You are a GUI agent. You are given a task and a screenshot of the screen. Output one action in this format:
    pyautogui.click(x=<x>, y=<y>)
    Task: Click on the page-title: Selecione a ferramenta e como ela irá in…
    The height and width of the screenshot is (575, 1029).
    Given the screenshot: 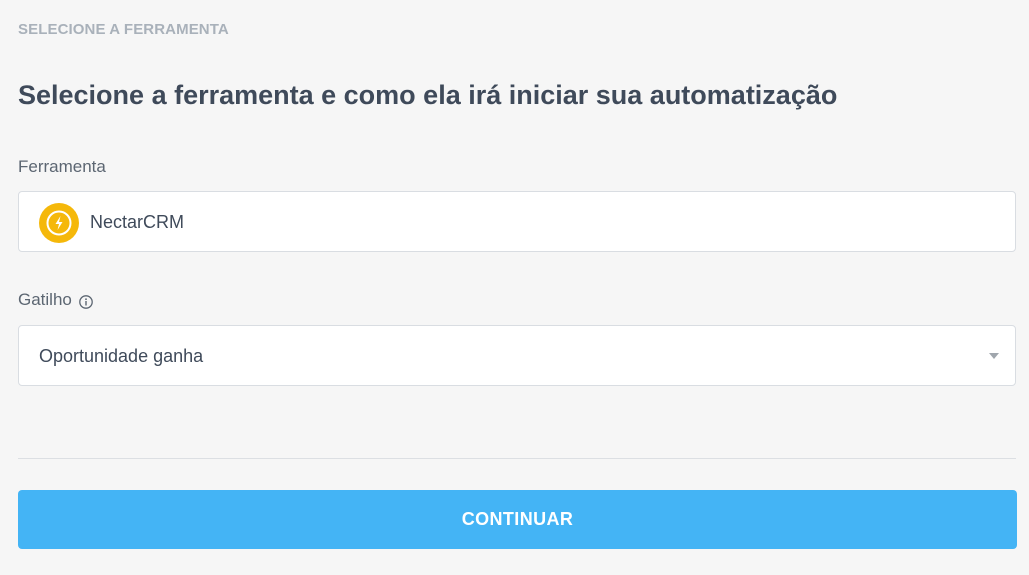 What is the action you would take?
    pyautogui.click(x=428, y=95)
    